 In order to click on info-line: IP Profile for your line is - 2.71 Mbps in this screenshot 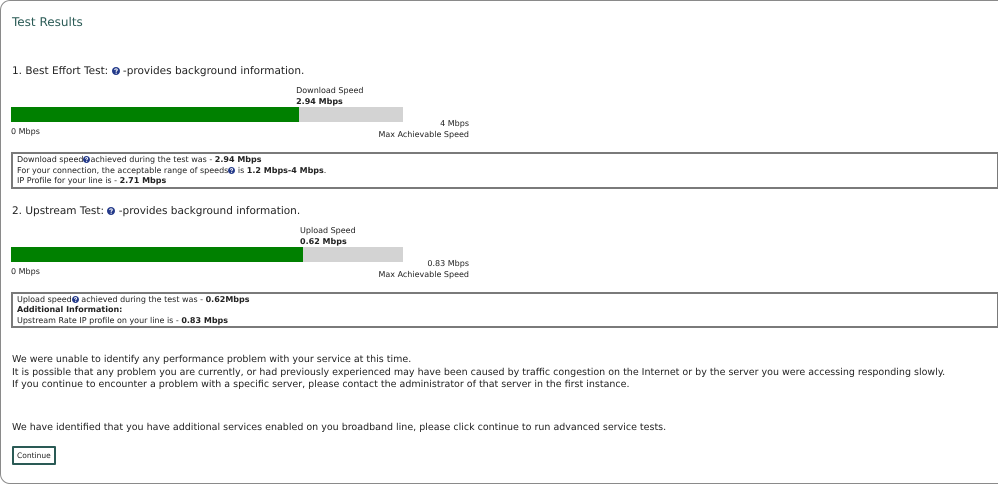, I will do `click(92, 181)`.